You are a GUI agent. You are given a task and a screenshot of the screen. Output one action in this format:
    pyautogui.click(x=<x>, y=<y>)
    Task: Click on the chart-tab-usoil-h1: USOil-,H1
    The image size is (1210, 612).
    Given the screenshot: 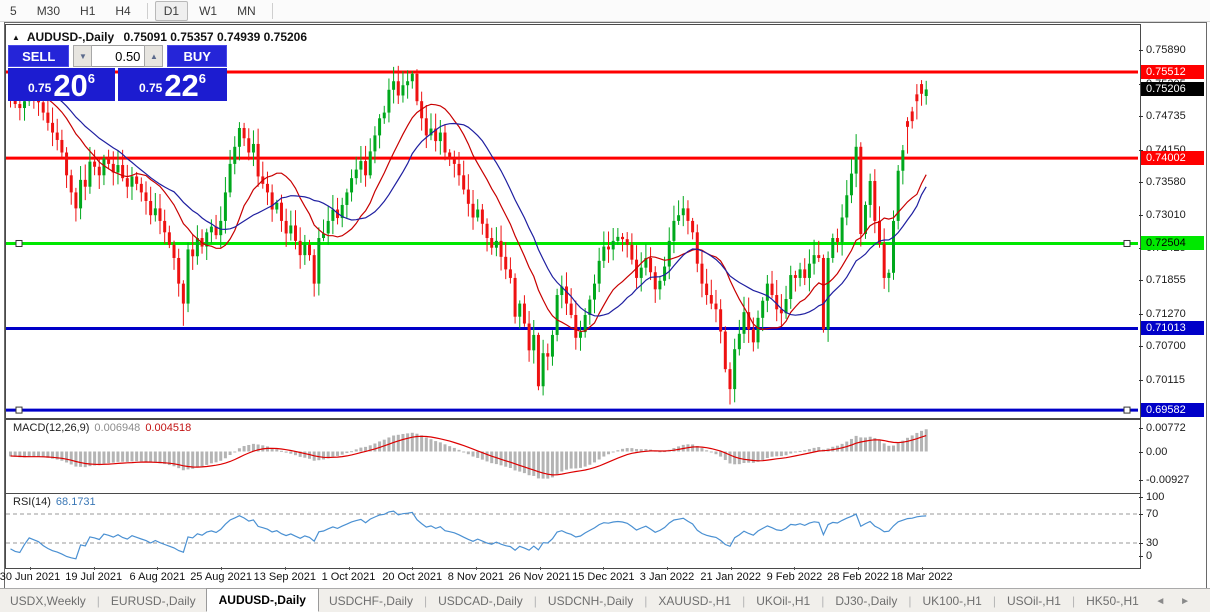 What is the action you would take?
    pyautogui.click(x=1034, y=601)
    